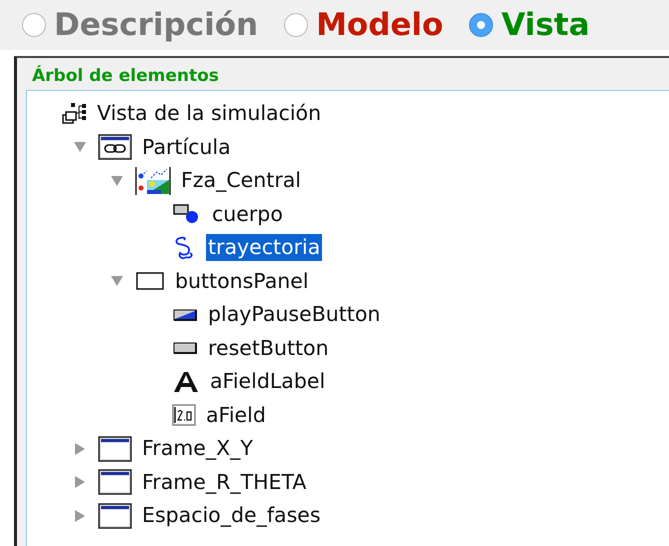  I want to click on tree-item: aFieldLabel, so click(268, 382).